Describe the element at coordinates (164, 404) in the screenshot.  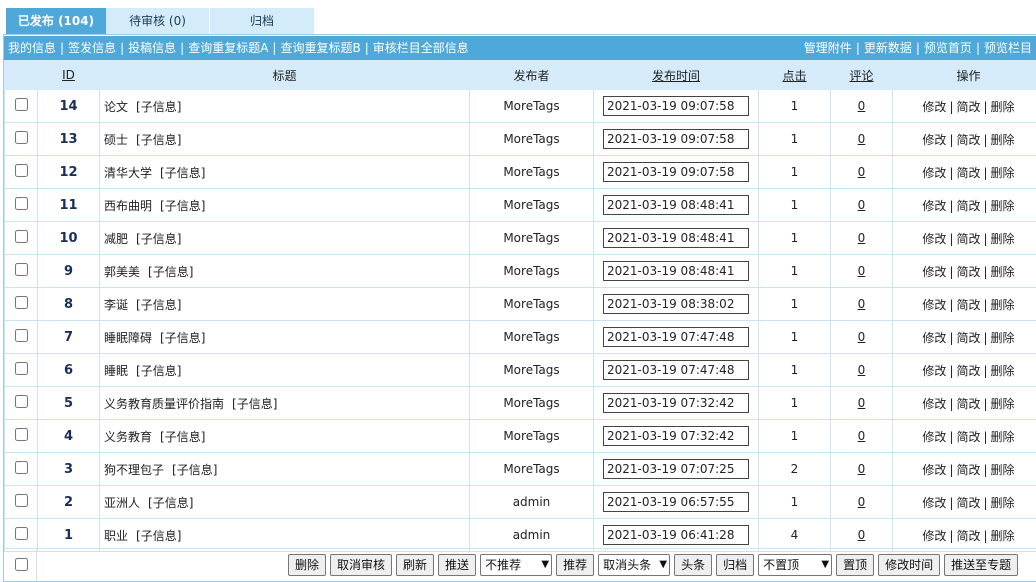
I see `row-title-link: 义务教育质量评价指南` at that location.